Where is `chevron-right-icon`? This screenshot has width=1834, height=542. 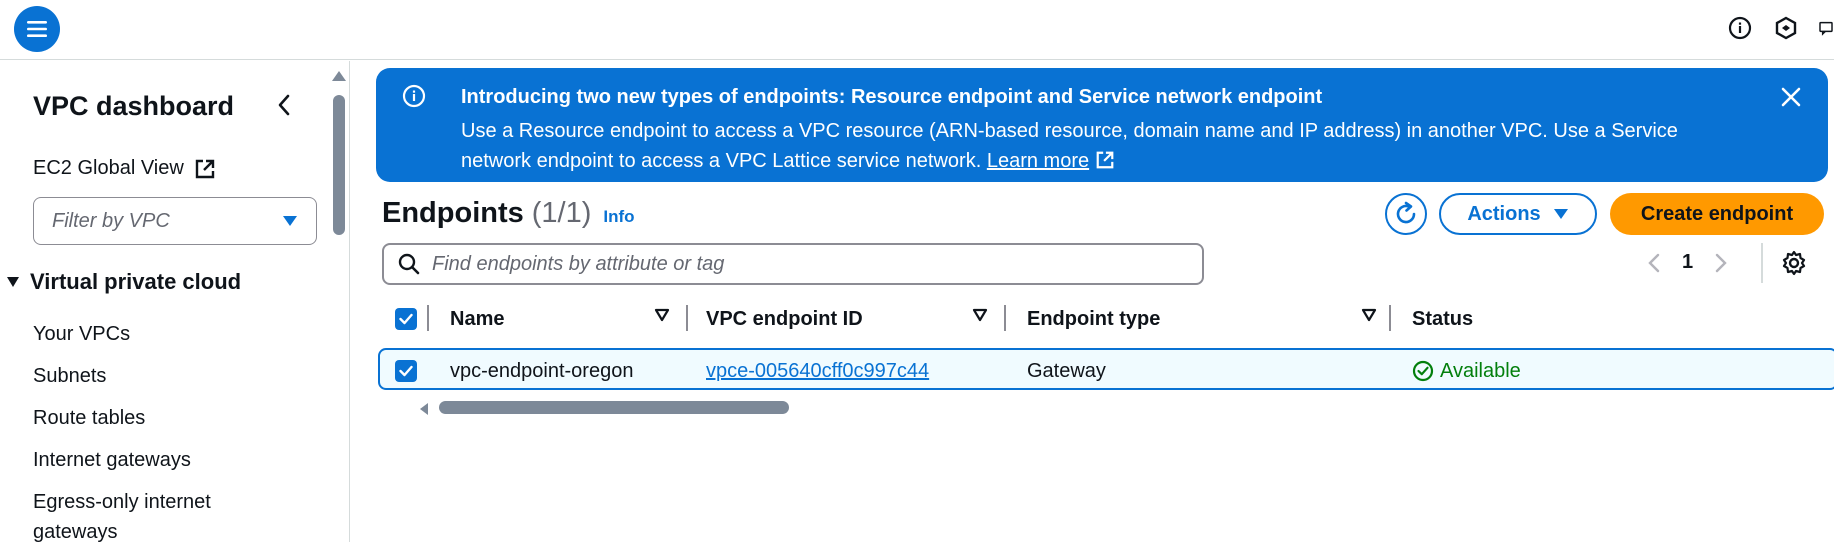 chevron-right-icon is located at coordinates (1721, 262).